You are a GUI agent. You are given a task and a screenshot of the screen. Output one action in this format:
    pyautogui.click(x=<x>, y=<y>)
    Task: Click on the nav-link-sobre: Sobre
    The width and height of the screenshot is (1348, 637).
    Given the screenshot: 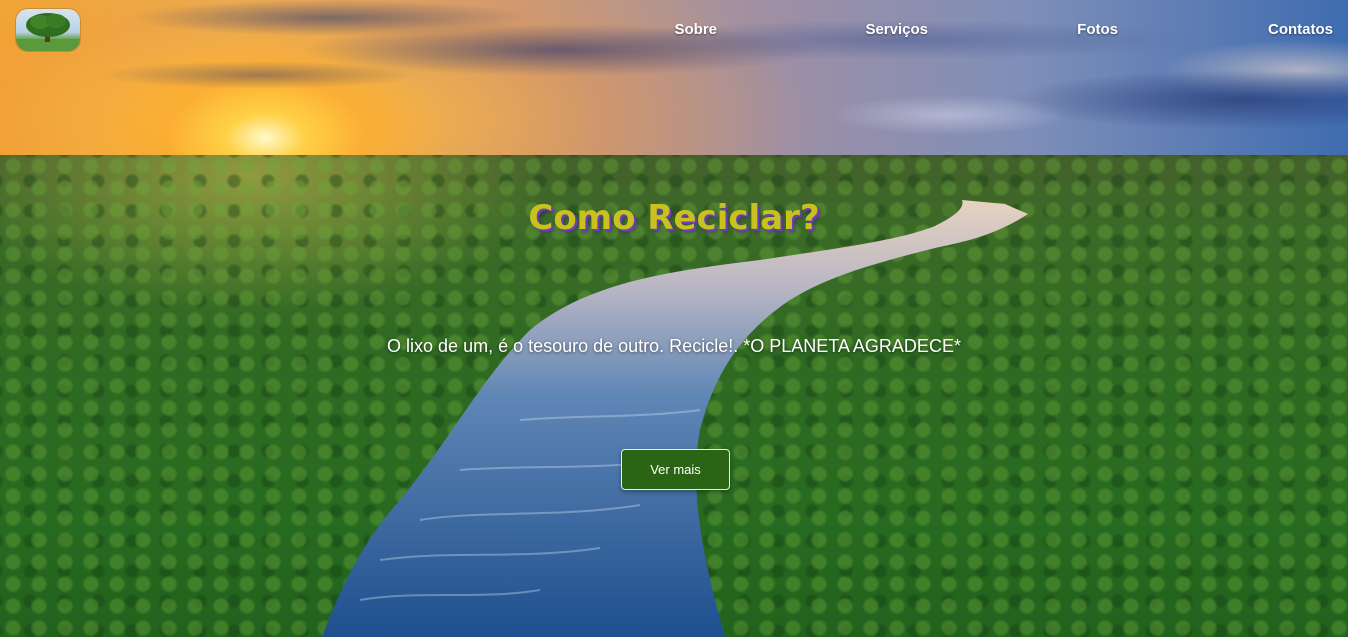 What is the action you would take?
    pyautogui.click(x=695, y=29)
    